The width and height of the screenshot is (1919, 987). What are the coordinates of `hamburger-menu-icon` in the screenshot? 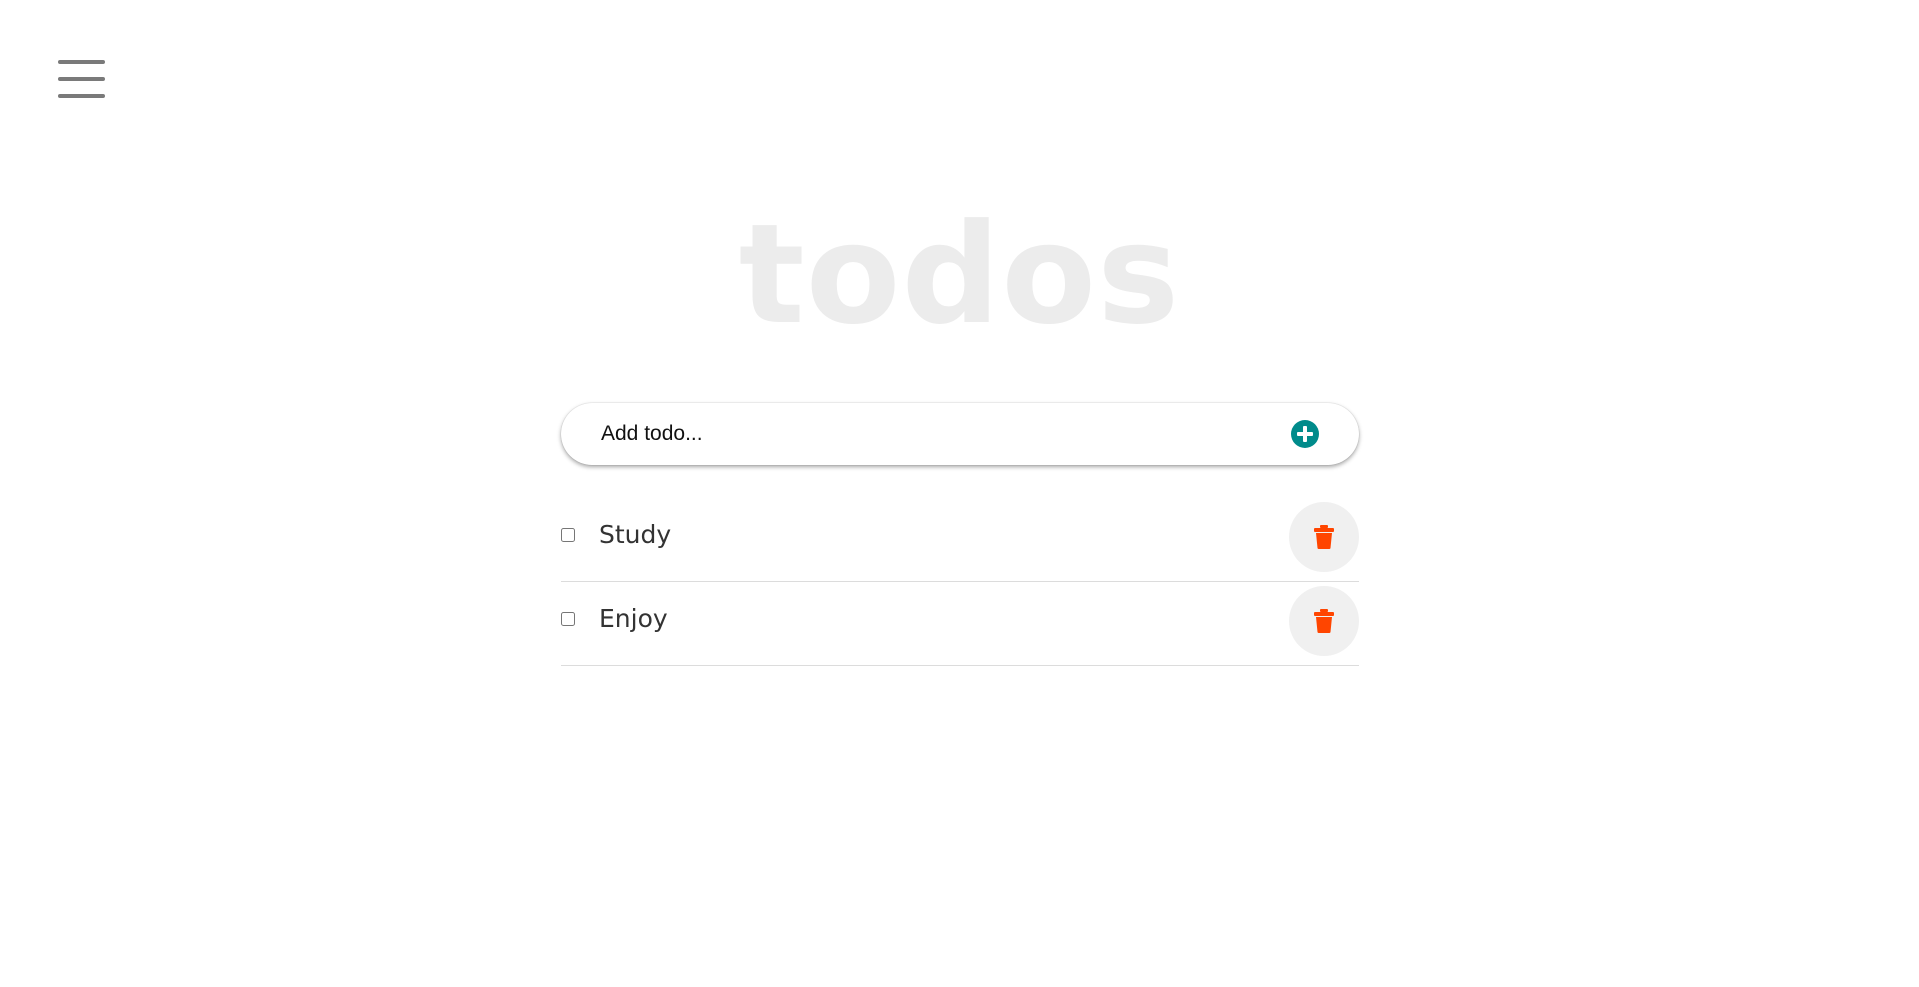 It's located at (82, 79).